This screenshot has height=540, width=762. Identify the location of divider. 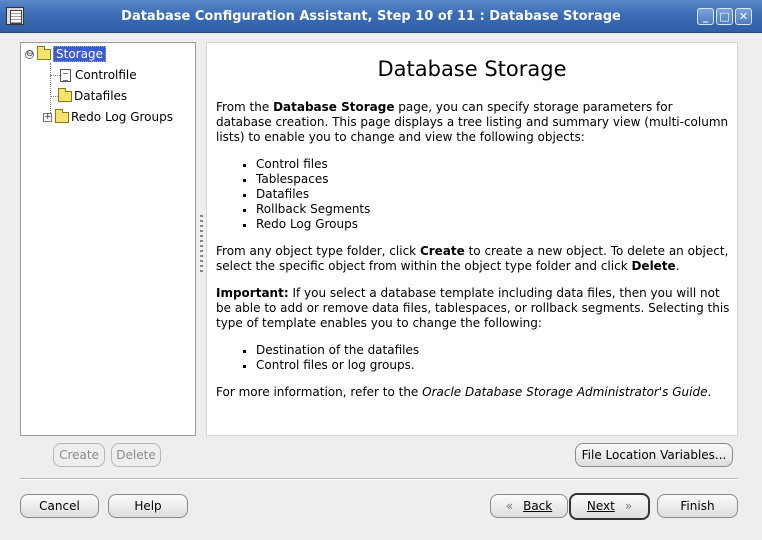
(379, 479).